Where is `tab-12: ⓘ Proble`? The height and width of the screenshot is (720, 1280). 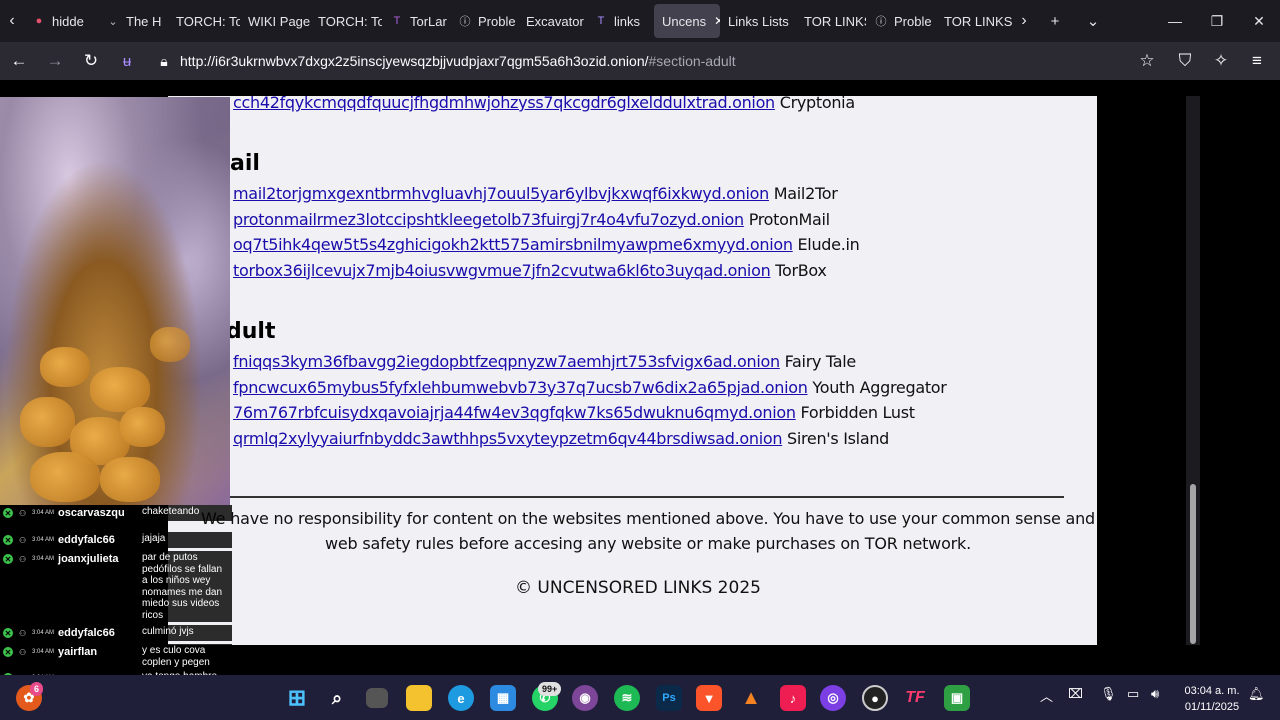 tab-12: ⓘ Proble is located at coordinates (901, 21).